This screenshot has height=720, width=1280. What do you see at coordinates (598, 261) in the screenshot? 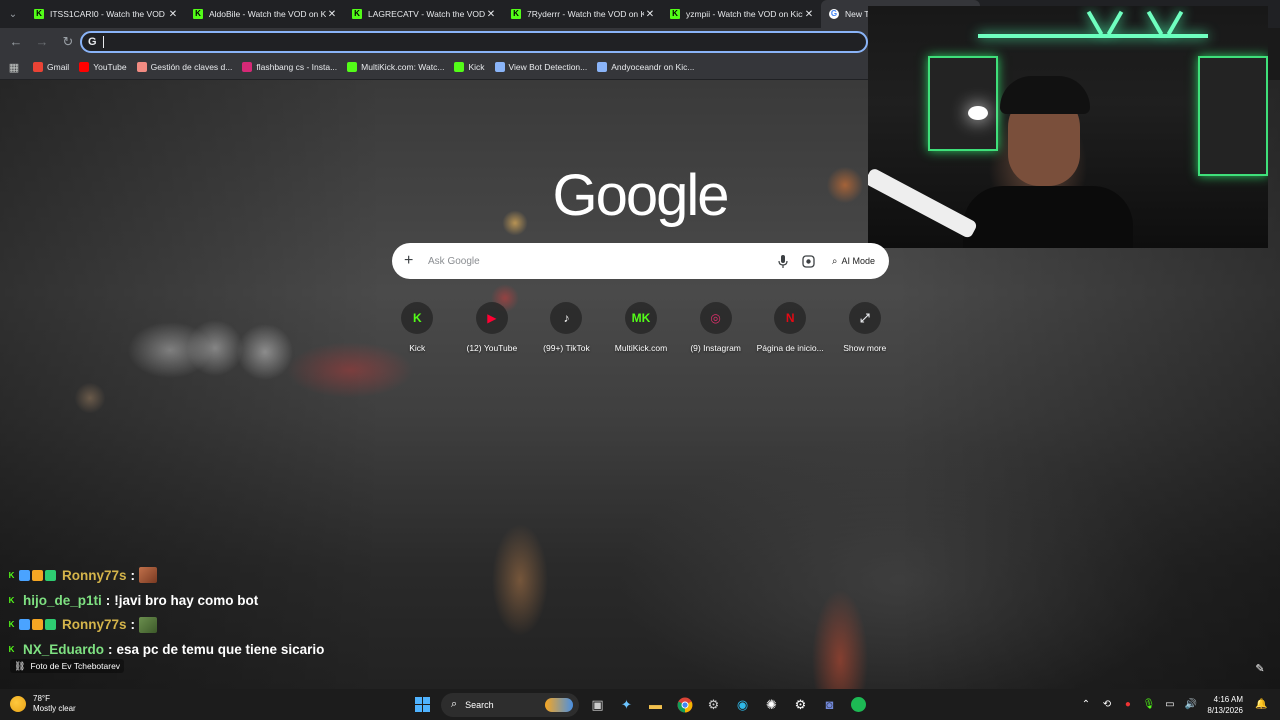
I see `search-input` at bounding box center [598, 261].